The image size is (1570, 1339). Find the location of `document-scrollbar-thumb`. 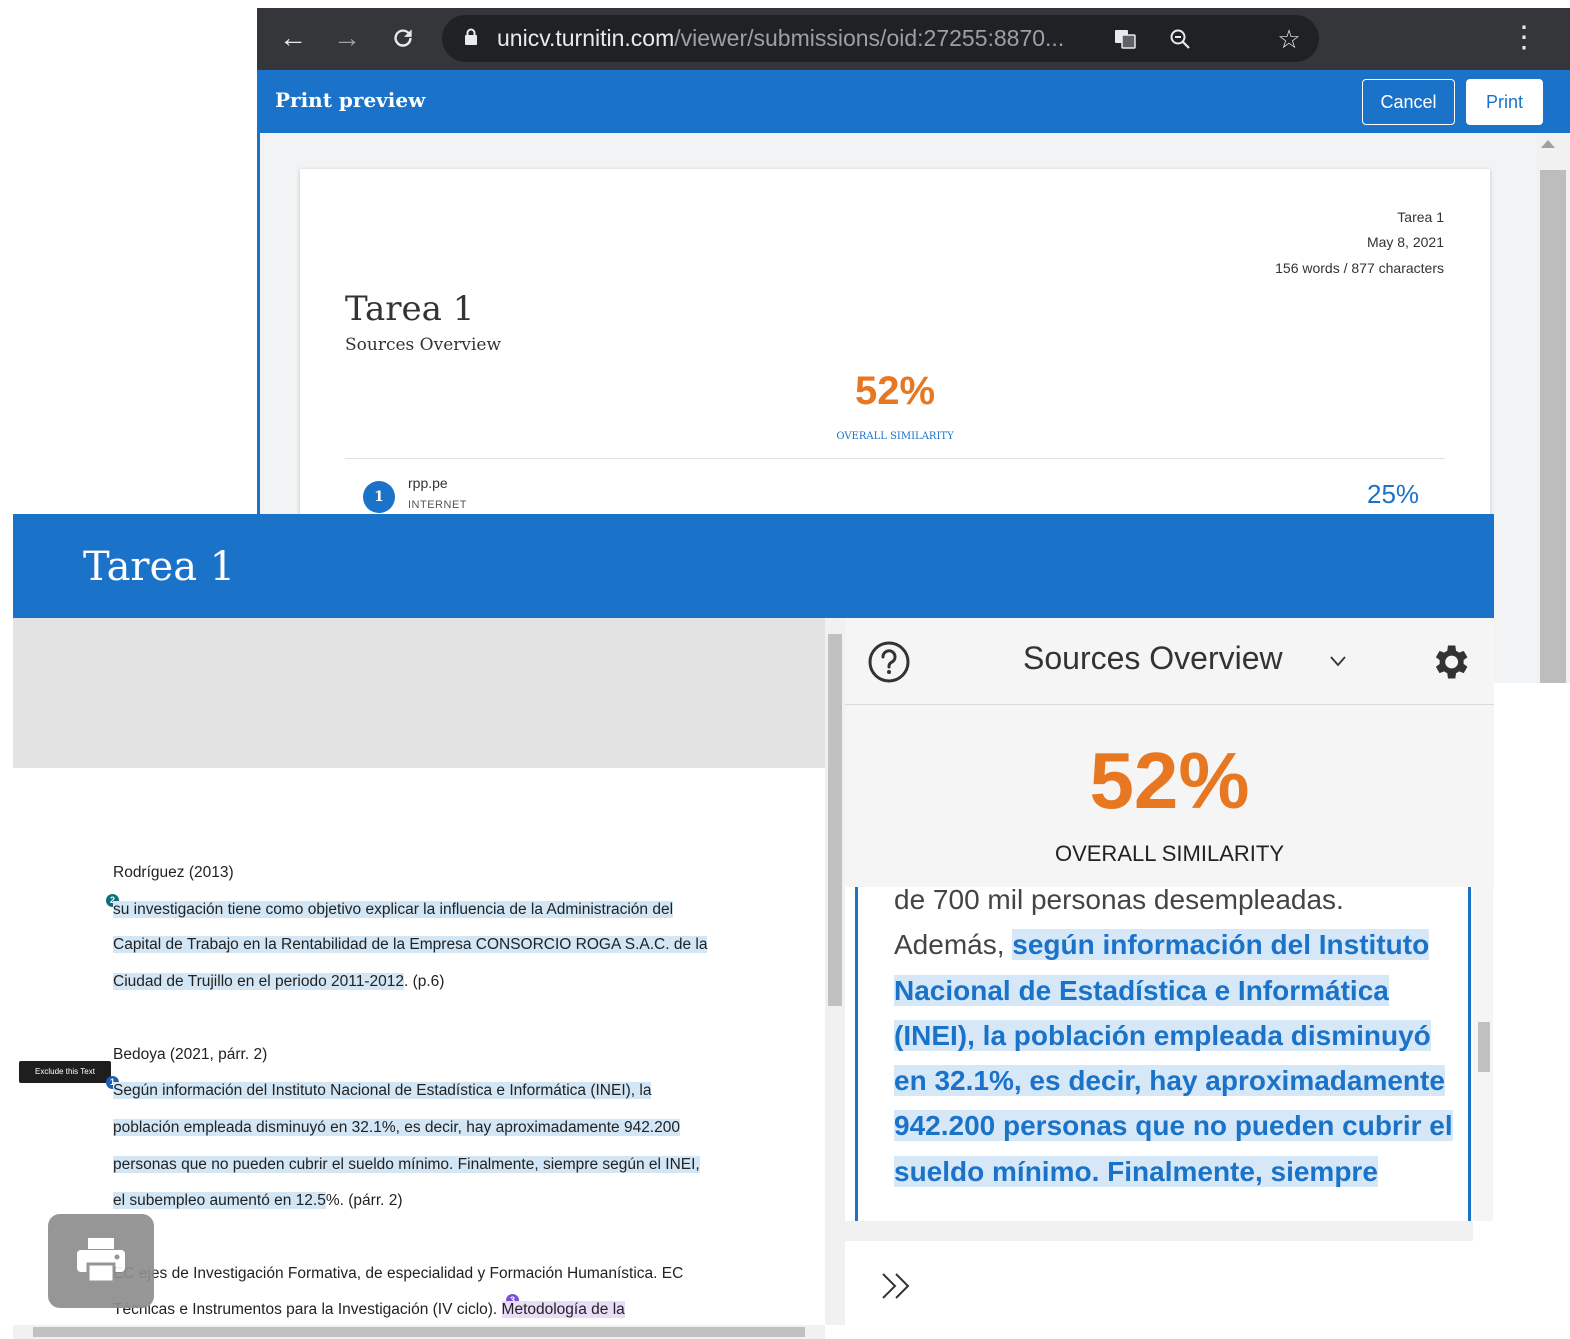

document-scrollbar-thumb is located at coordinates (835, 820).